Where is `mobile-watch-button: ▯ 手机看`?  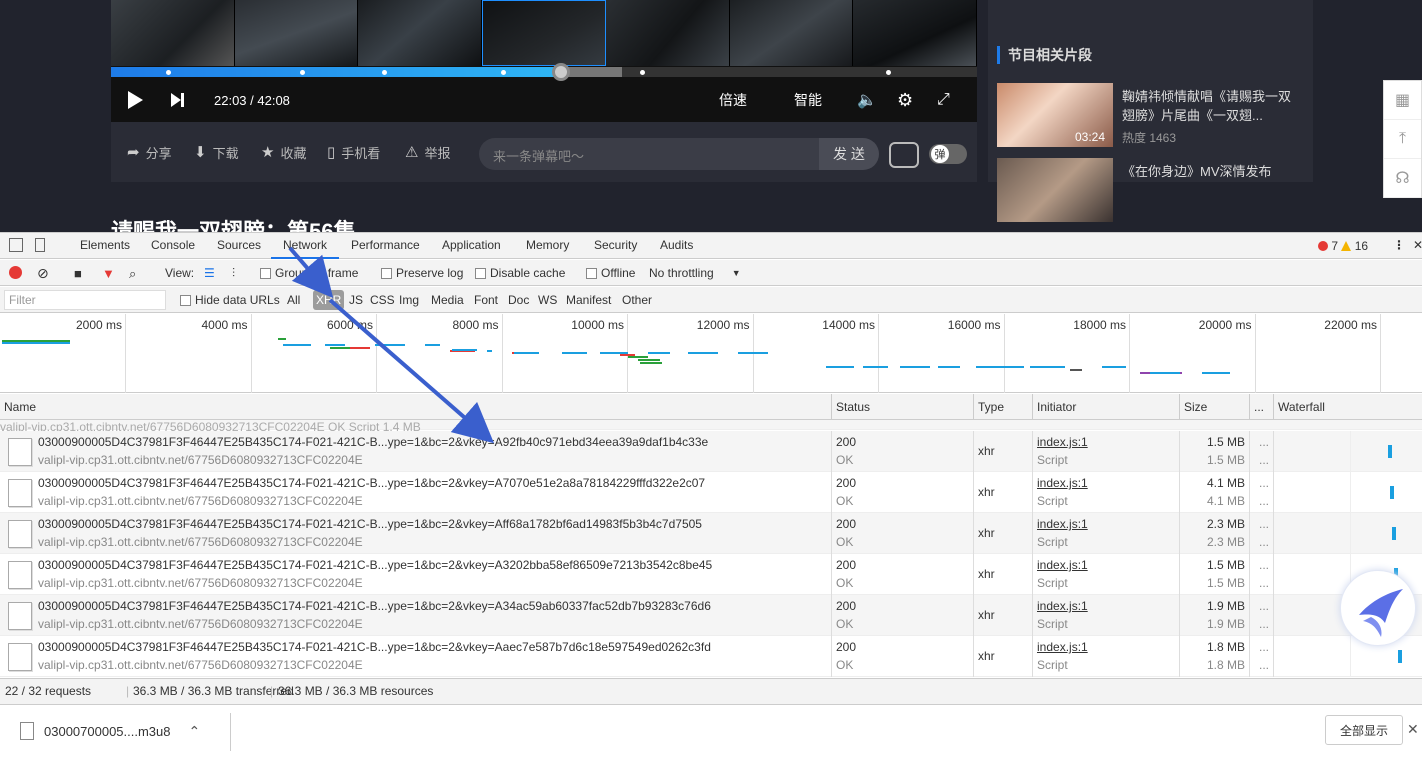 mobile-watch-button: ▯ 手机看 is located at coordinates (353, 152).